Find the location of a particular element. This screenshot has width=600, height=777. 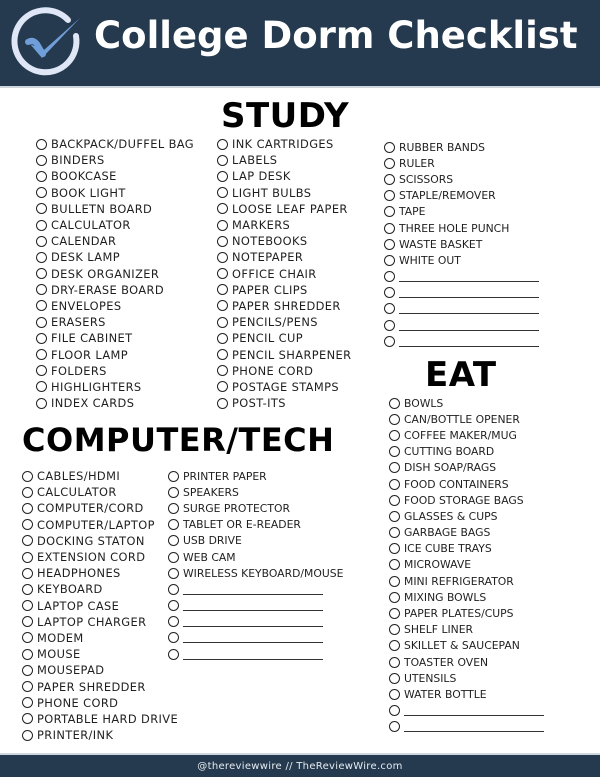

checklist-item: DRY-ERASE BOARD is located at coordinates (115, 290).